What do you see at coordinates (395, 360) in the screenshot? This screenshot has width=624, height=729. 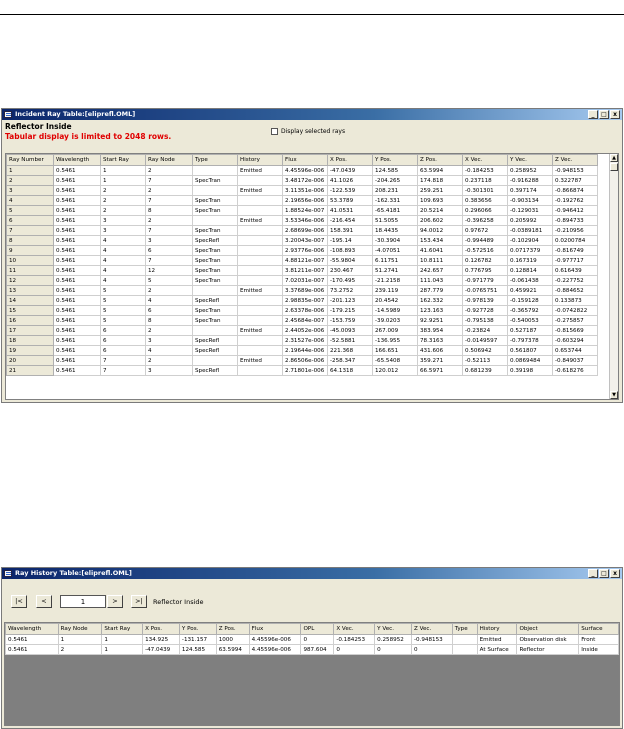 I see `table-cell: -65.5408` at bounding box center [395, 360].